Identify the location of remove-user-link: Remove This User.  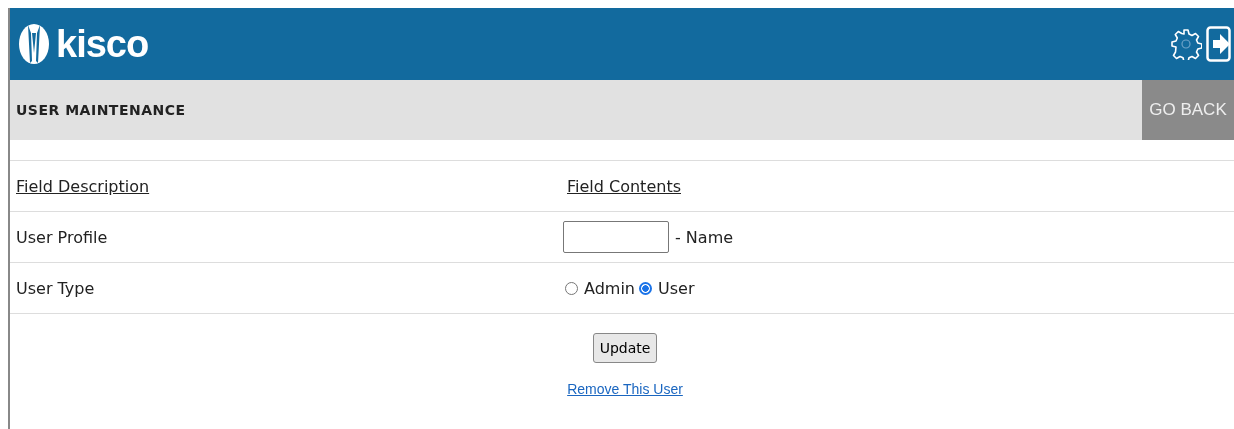
(625, 389).